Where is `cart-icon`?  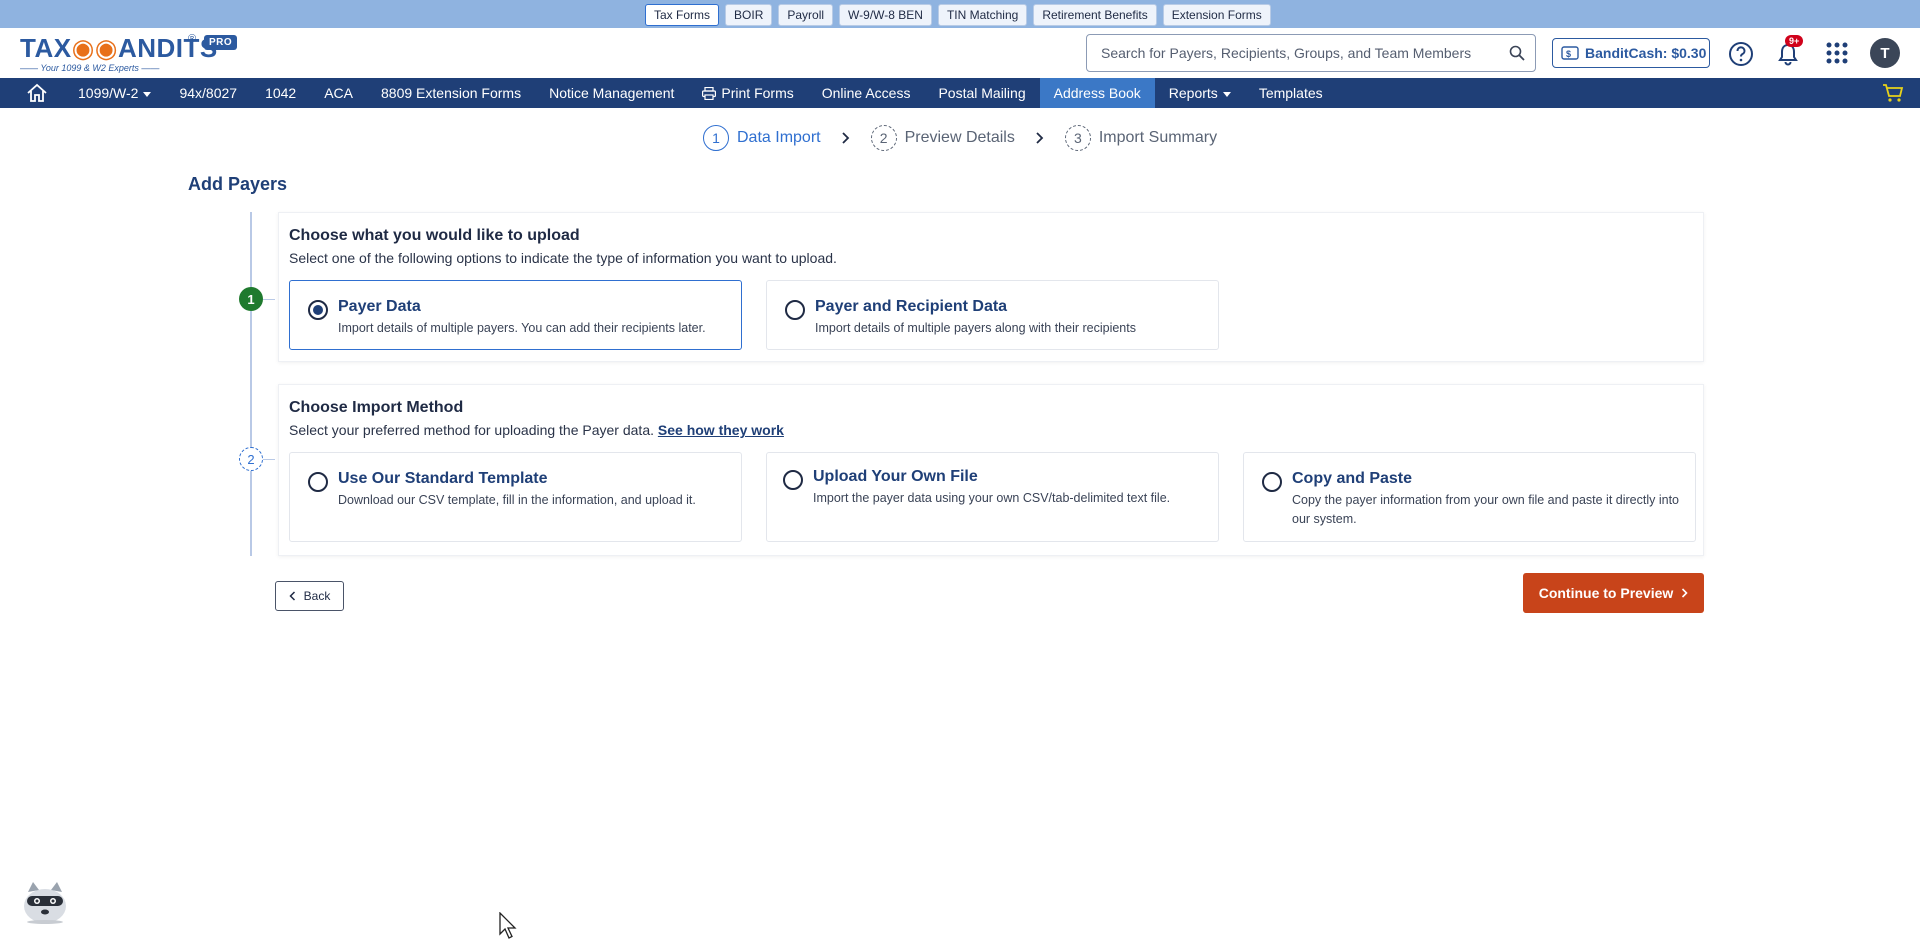
cart-icon is located at coordinates (1893, 93).